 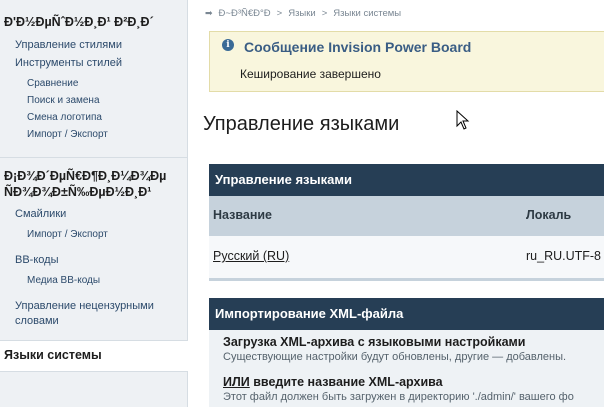 I want to click on sidebar-item-smilies: Смайлики, so click(x=40, y=214).